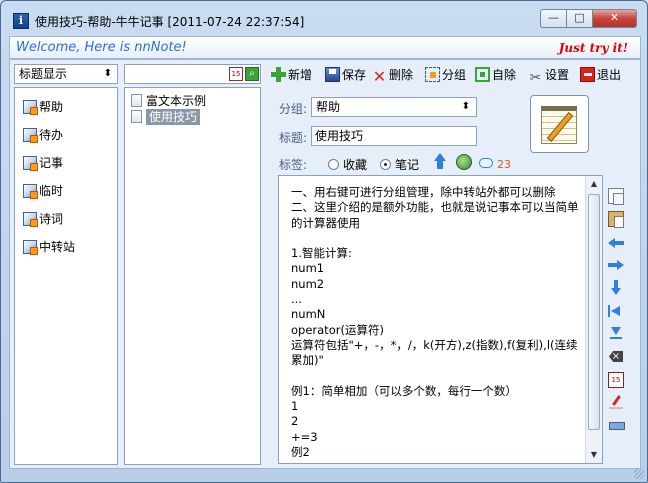  I want to click on main-toolbar: 新增 保存 ✕ 删除 分组 自除 ✂ 设置 退出, so click(453, 75).